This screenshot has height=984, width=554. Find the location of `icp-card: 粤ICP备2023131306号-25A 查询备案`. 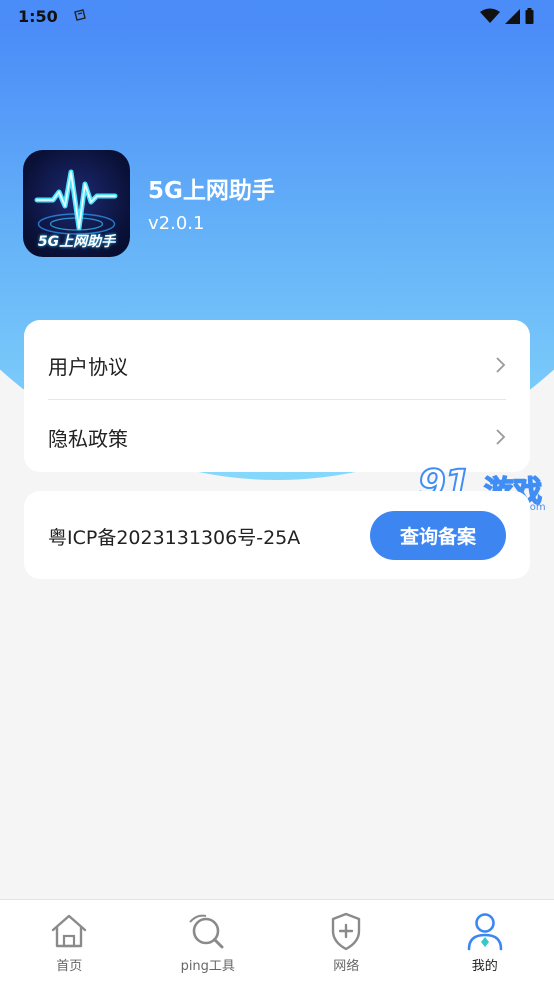

icp-card: 粤ICP备2023131306号-25A 查询备案 is located at coordinates (277, 535).